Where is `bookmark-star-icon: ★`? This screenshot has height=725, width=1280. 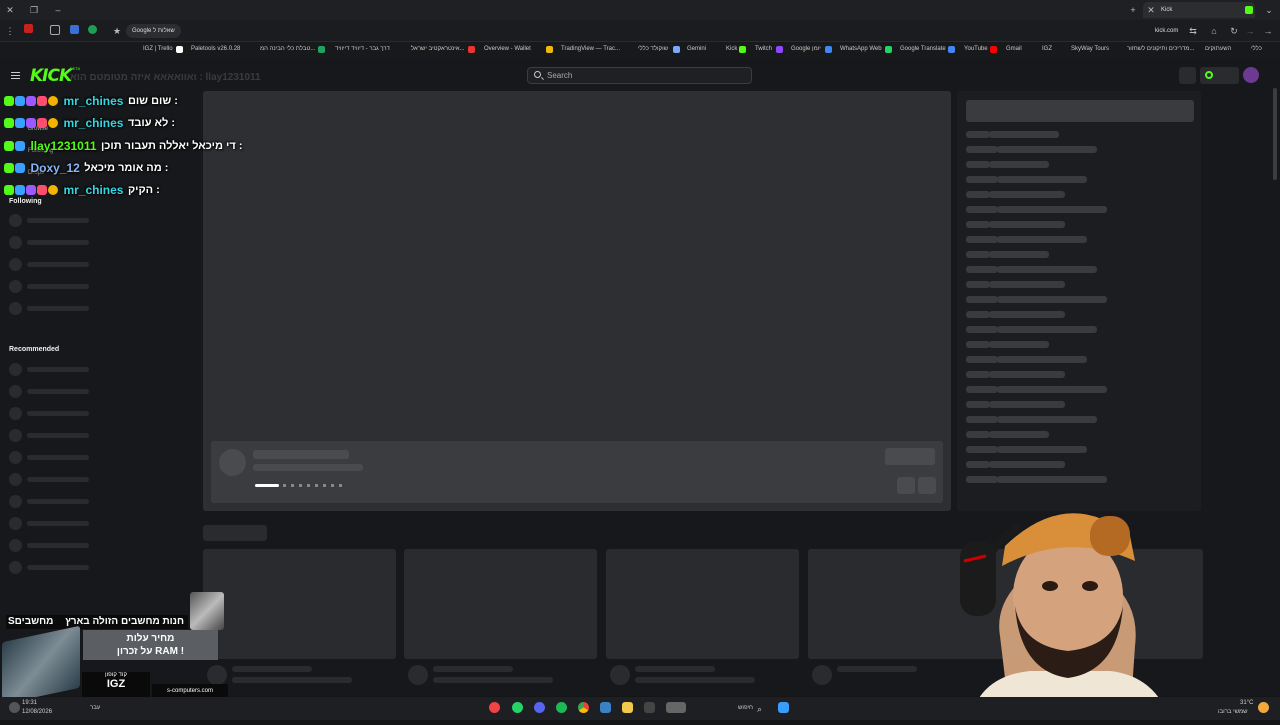
bookmark-star-icon: ★ is located at coordinates (117, 31).